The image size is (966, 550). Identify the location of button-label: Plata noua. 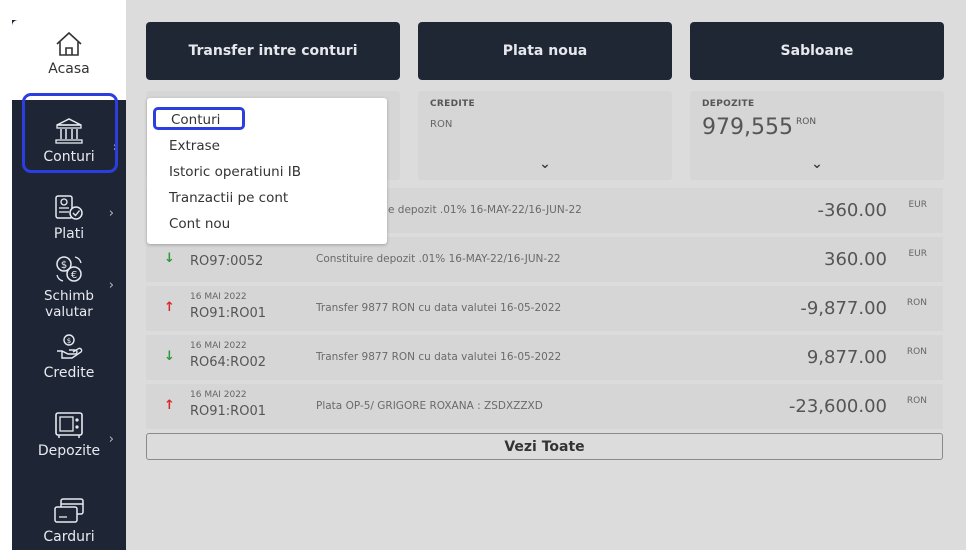
(545, 51).